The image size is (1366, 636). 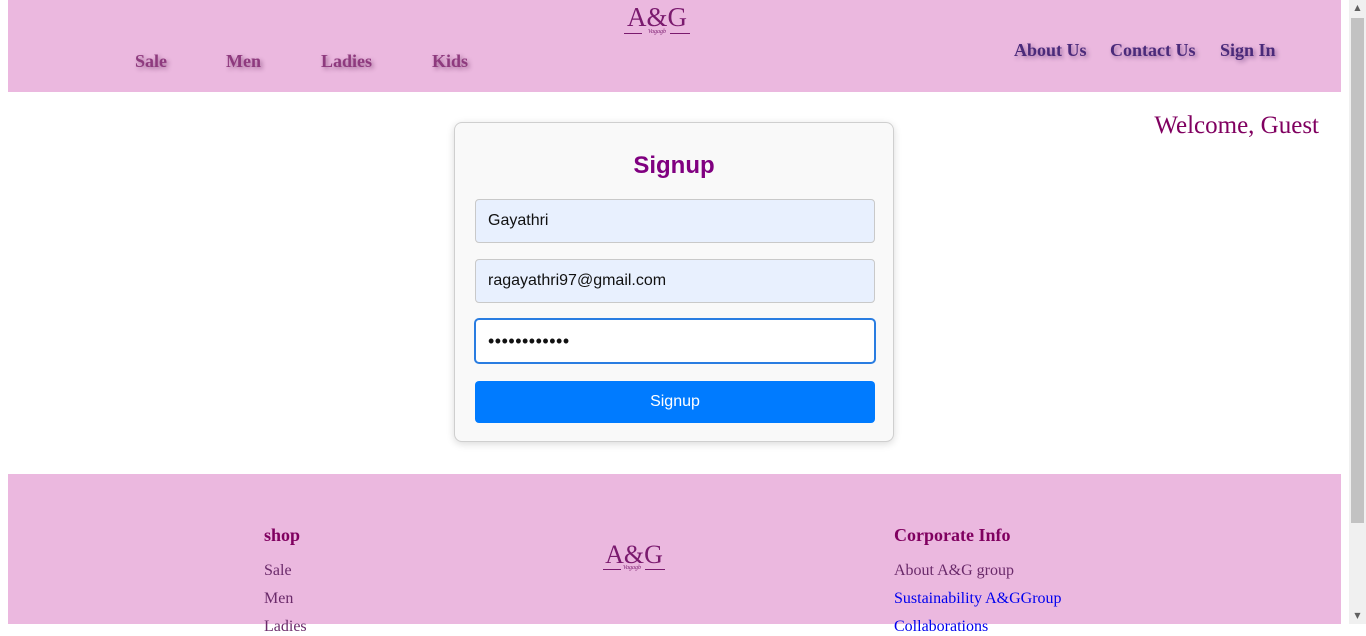 I want to click on page-scrollbar: ▲ ▼, so click(x=1357, y=312).